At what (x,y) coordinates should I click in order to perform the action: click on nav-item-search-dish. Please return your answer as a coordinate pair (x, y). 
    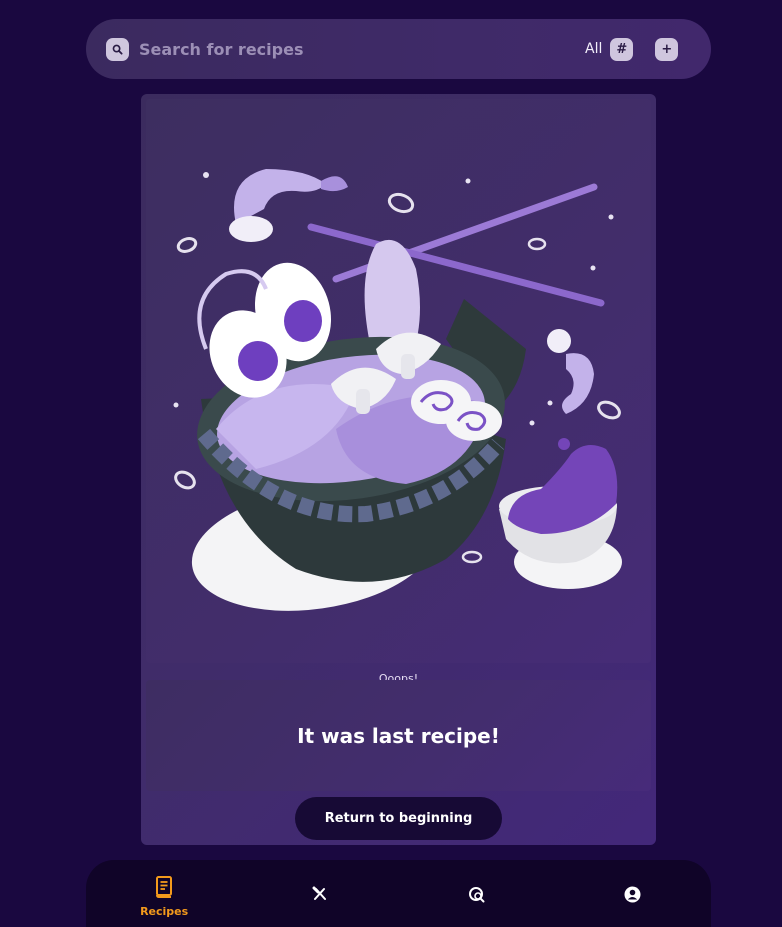
    Looking at the image, I should click on (477, 891).